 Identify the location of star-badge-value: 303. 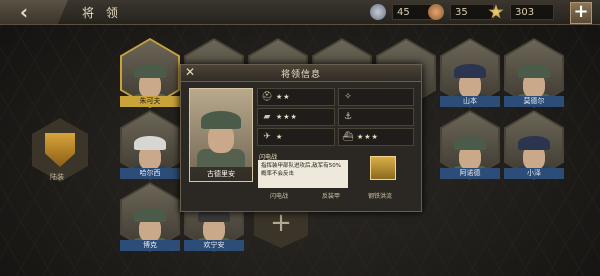
(532, 12).